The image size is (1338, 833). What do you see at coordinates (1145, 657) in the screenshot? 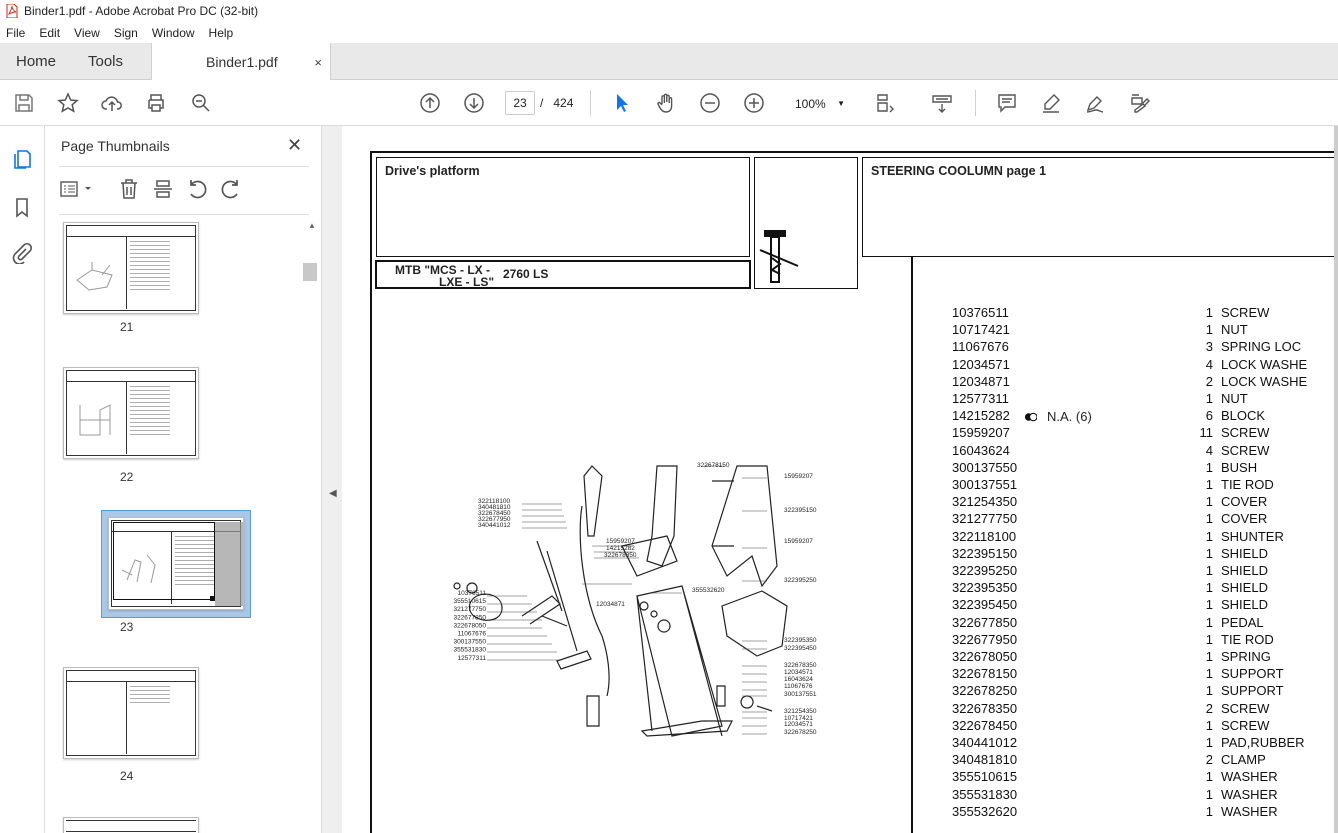
I see `parts-row: 322678050 1 SPRING` at bounding box center [1145, 657].